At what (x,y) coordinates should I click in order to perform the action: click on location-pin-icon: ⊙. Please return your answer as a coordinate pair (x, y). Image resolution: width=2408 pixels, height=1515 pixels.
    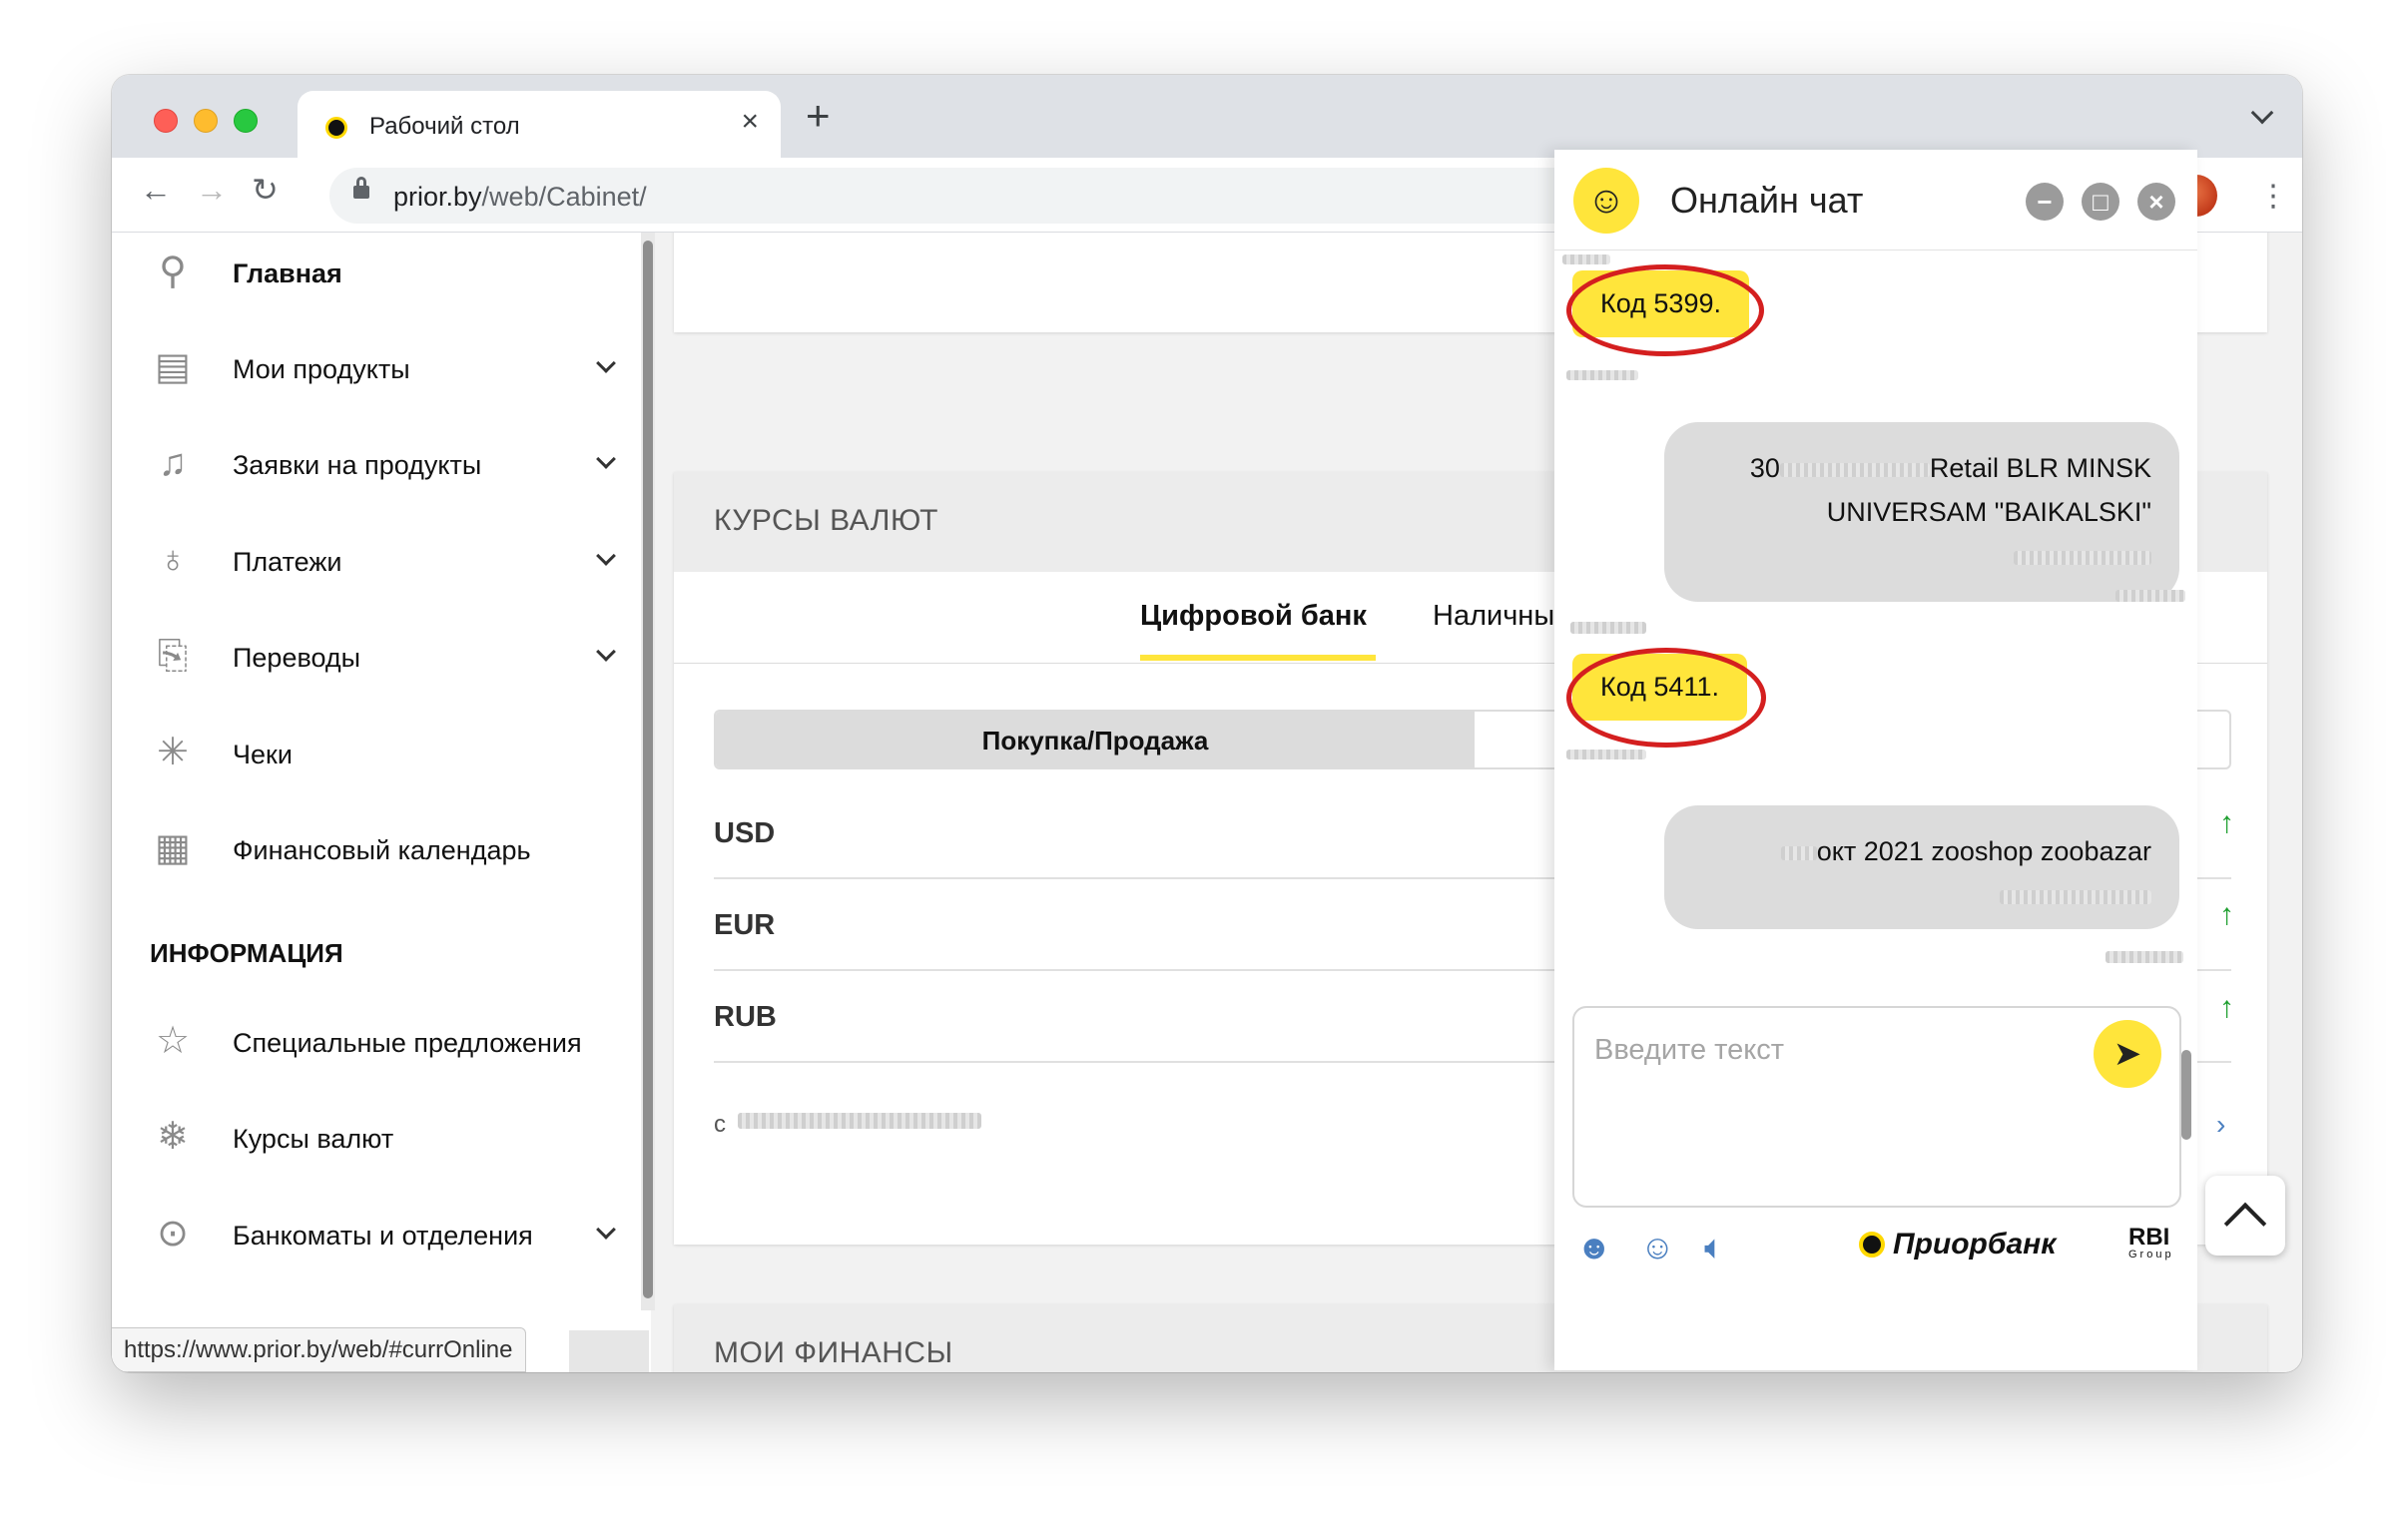
    Looking at the image, I should click on (173, 1234).